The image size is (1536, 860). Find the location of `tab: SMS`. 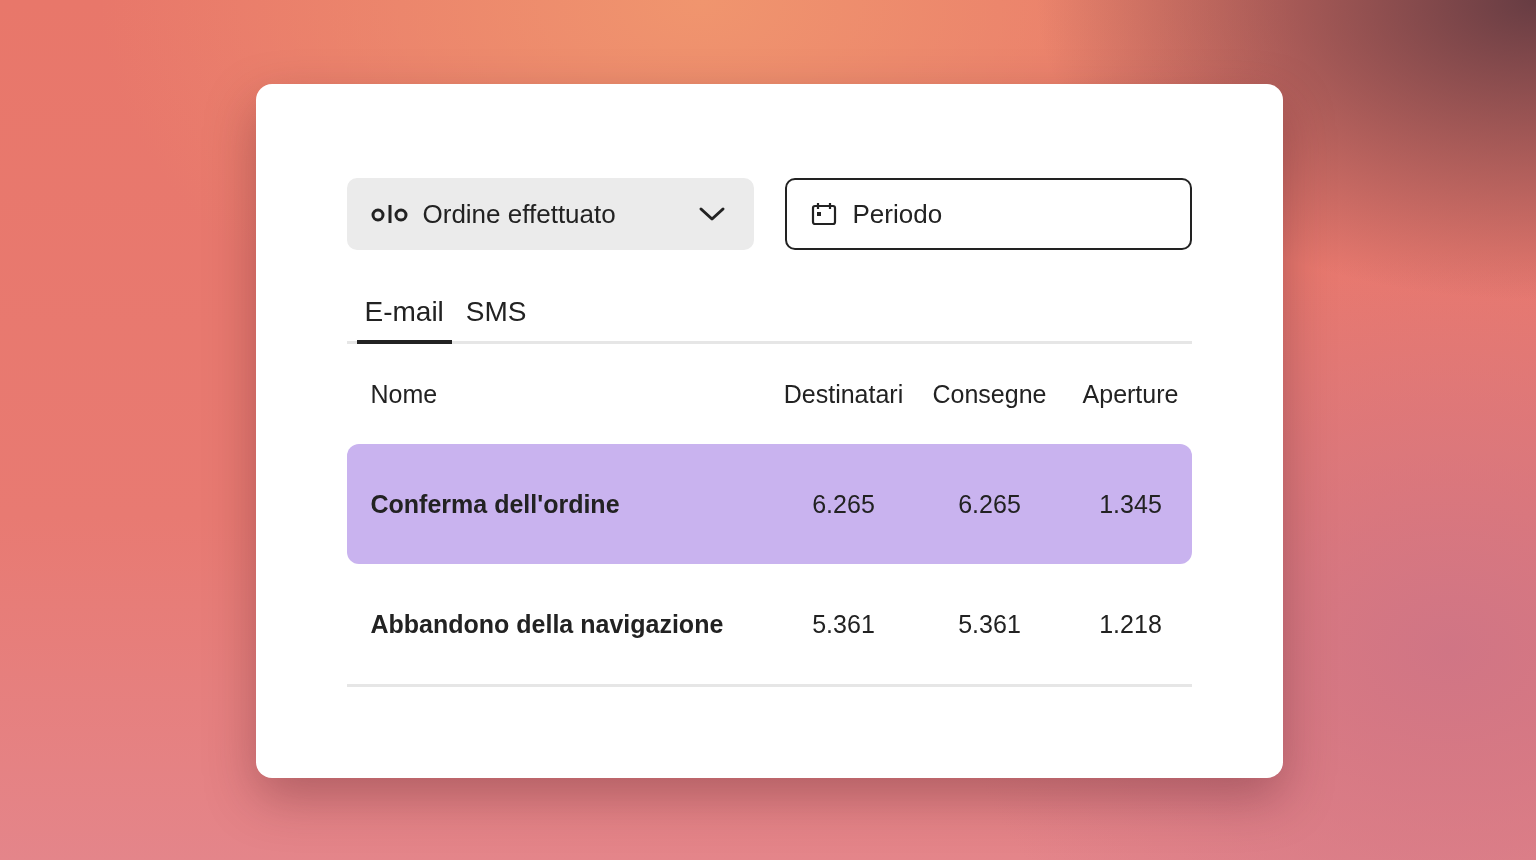

tab: SMS is located at coordinates (496, 318).